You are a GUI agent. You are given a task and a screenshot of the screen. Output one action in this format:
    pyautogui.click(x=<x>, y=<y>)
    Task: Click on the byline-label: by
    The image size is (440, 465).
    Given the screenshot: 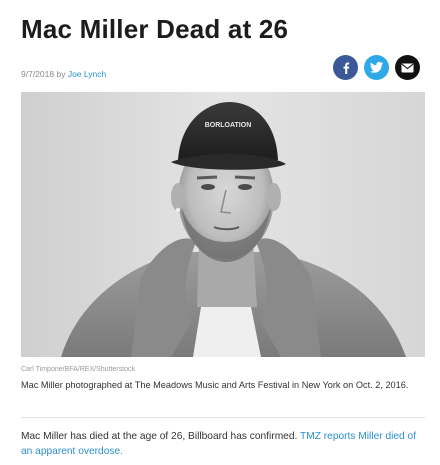 What is the action you would take?
    pyautogui.click(x=61, y=74)
    